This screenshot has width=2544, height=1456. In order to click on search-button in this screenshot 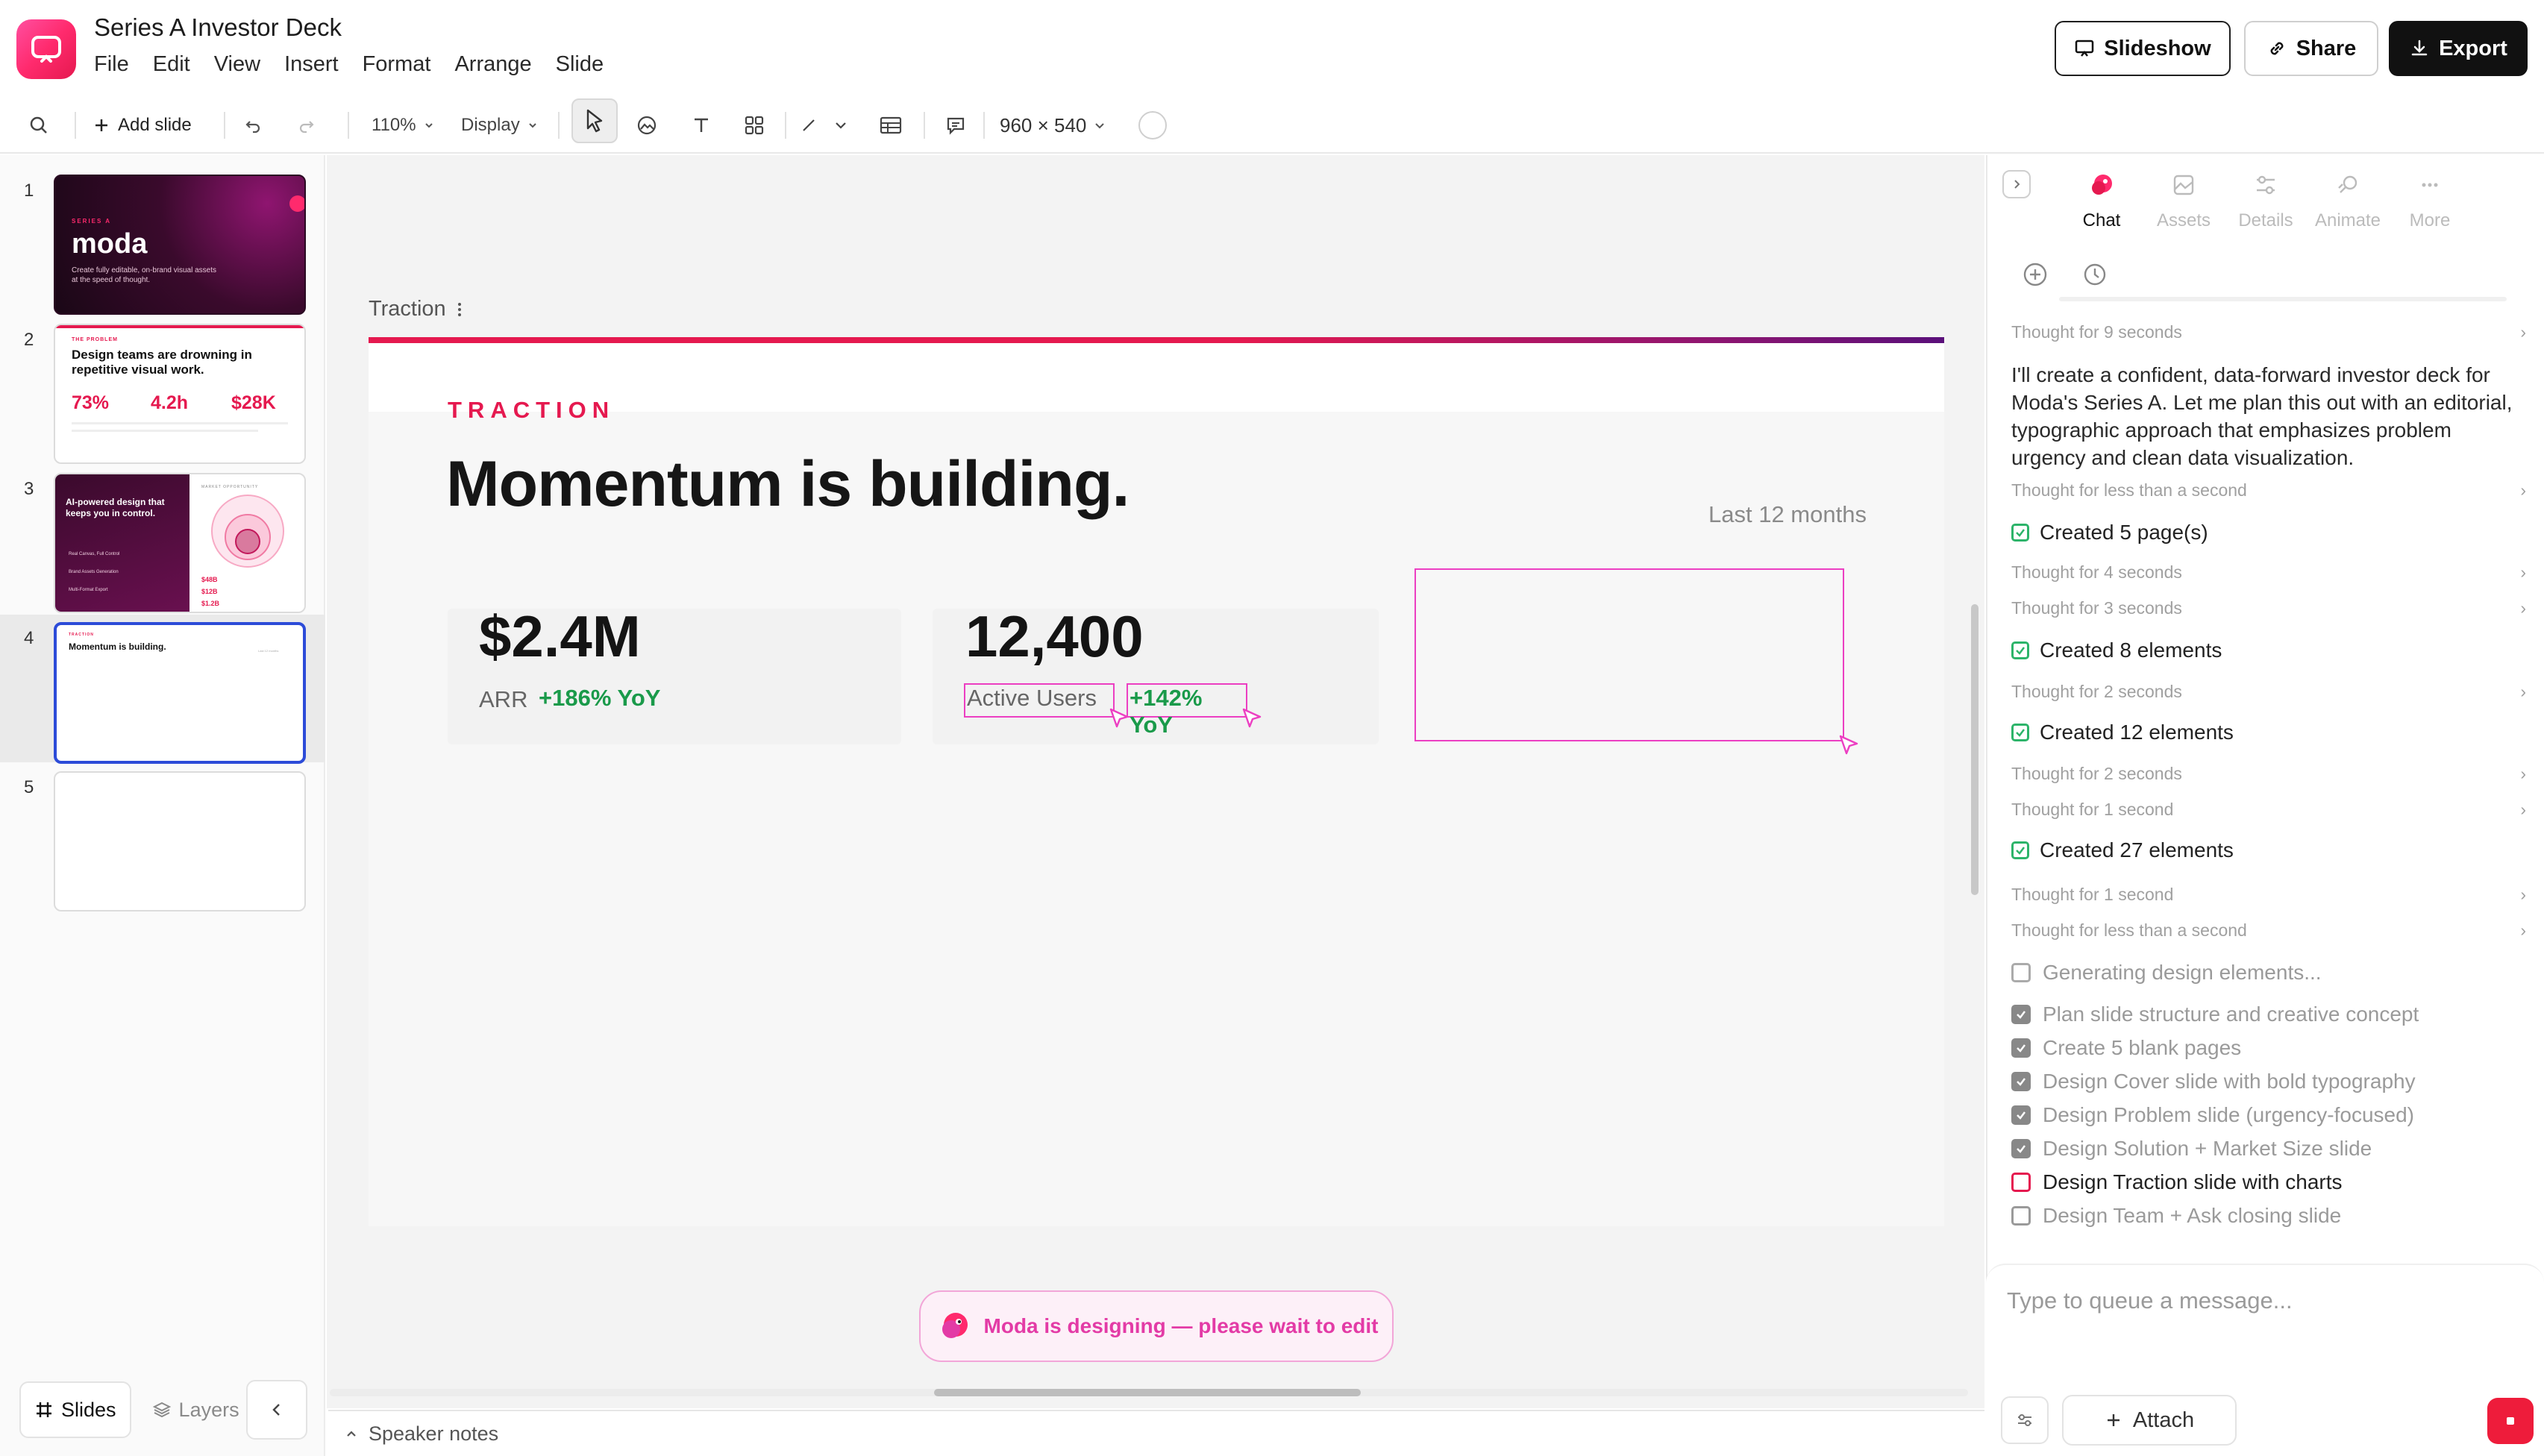, I will do `click(38, 125)`.